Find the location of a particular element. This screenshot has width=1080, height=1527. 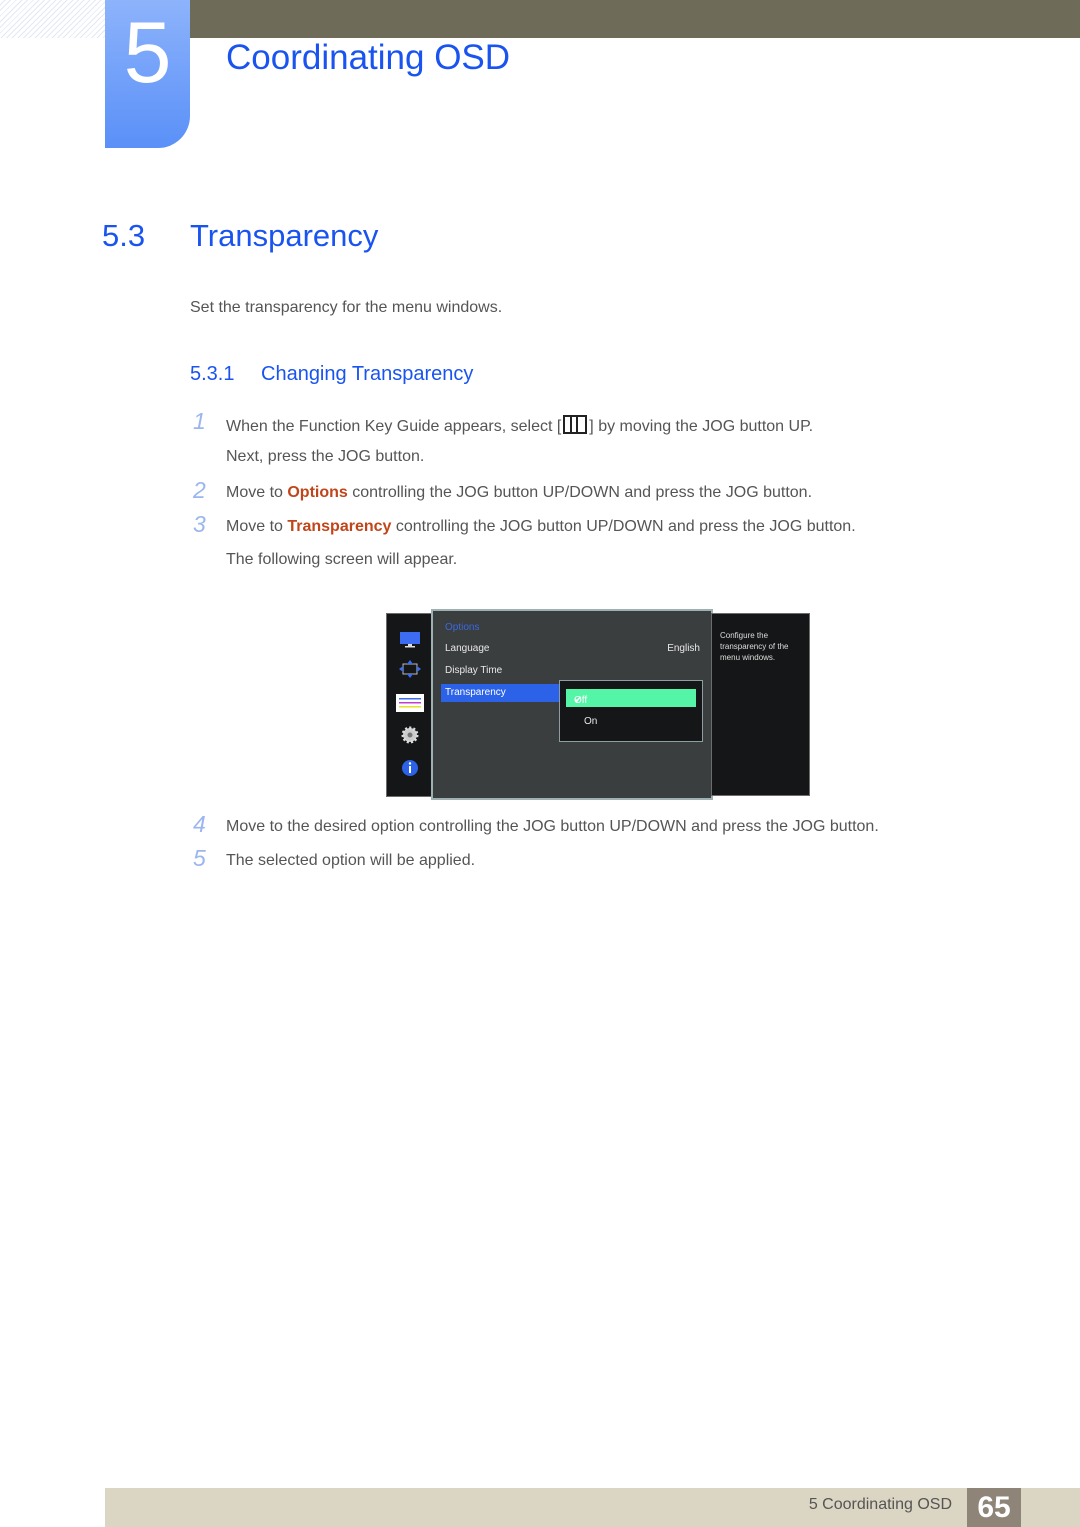

osd-sidebar is located at coordinates (410, 705).